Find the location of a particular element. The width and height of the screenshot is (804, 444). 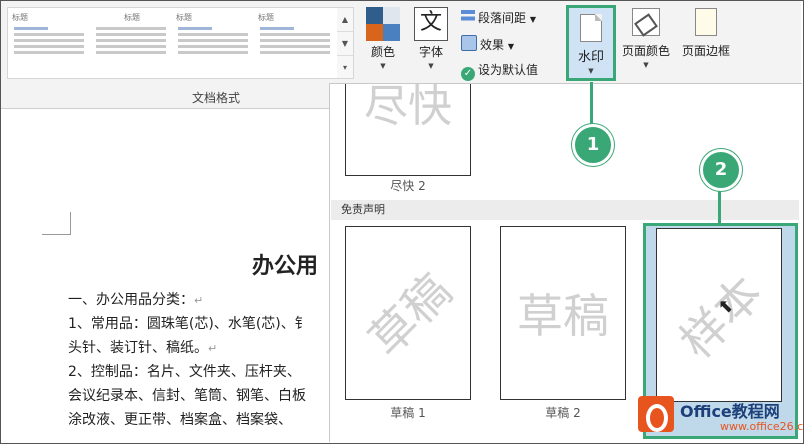

section-header-disclaimer: 免责声明 is located at coordinates (565, 210).